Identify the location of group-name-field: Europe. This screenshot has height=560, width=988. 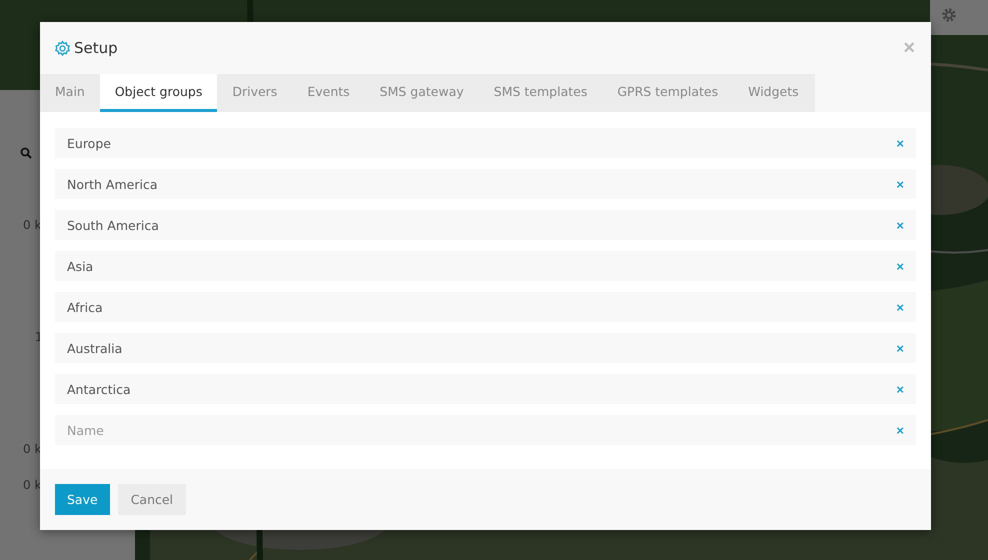
(472, 143).